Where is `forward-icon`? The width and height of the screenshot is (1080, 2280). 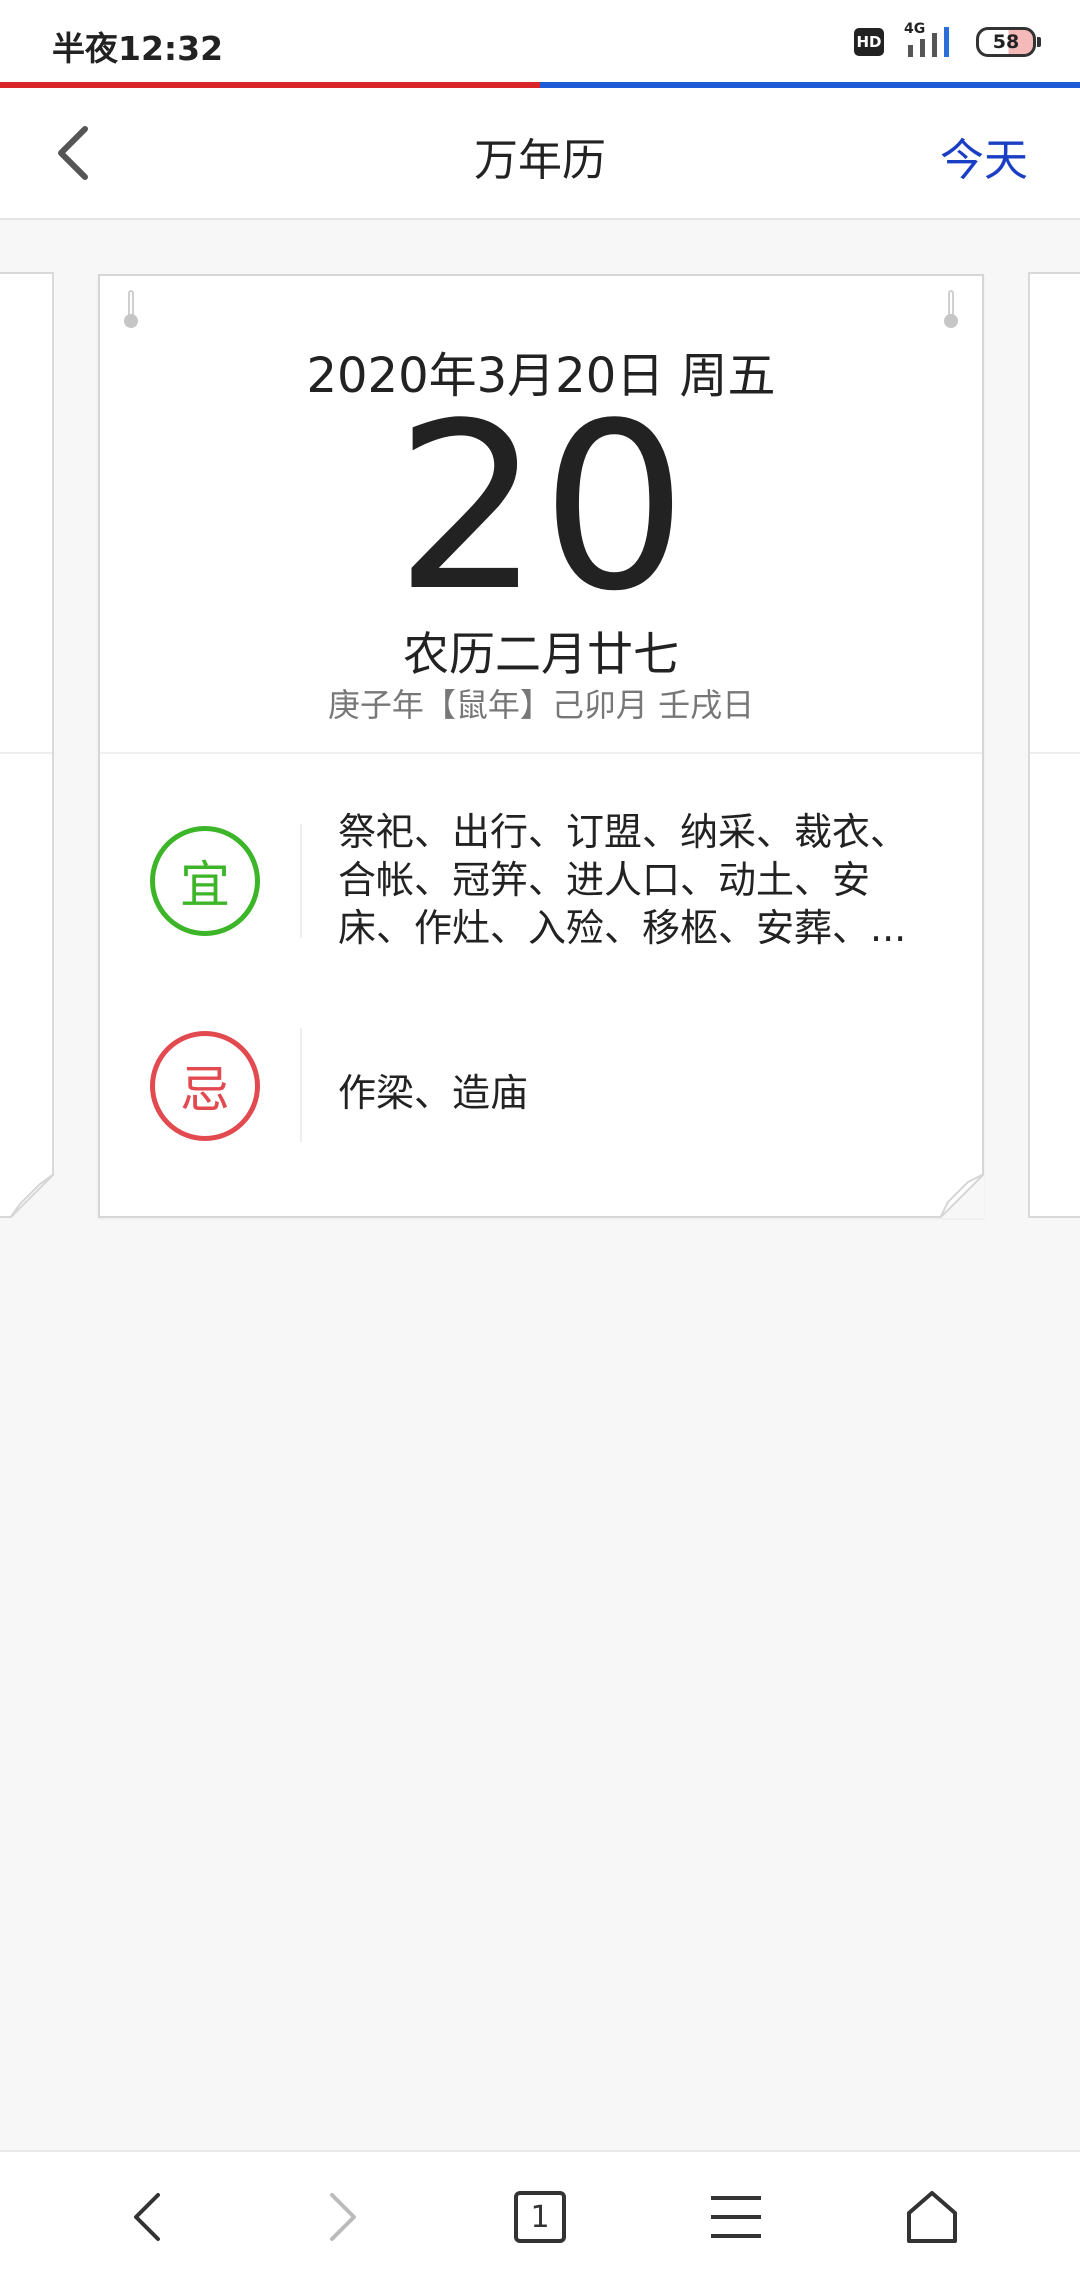 forward-icon is located at coordinates (343, 2217).